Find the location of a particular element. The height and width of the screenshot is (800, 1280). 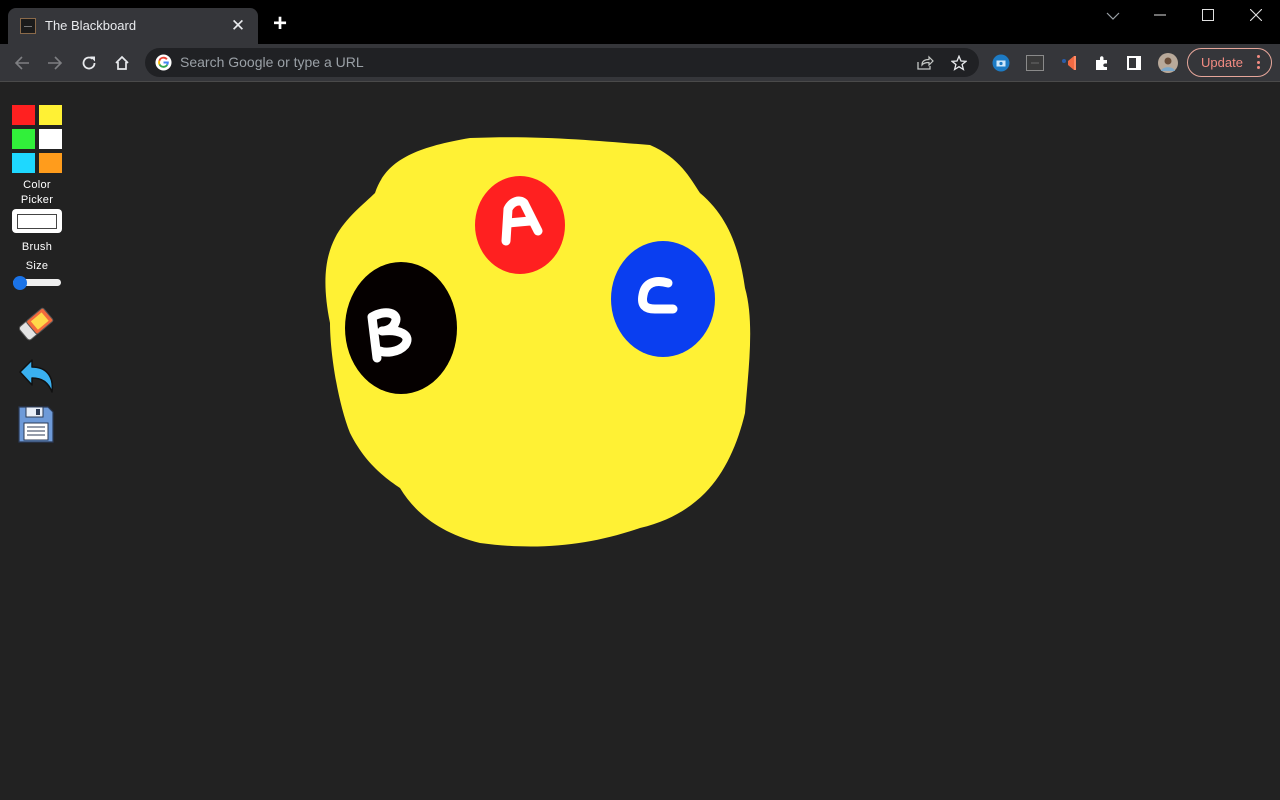

eraser-button is located at coordinates (37, 324).